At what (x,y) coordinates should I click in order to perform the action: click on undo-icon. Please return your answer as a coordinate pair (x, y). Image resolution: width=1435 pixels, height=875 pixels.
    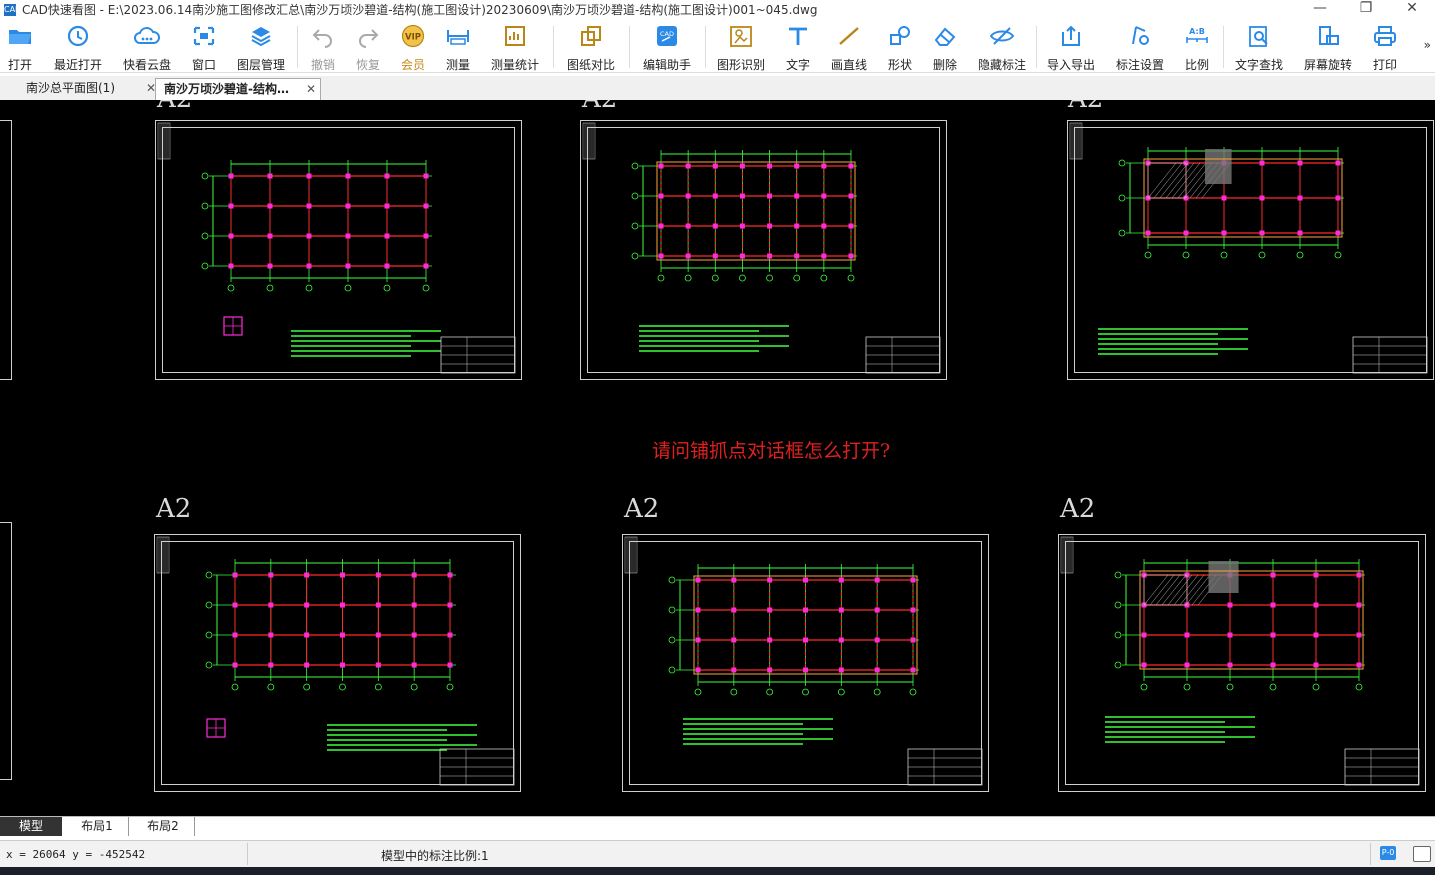
    Looking at the image, I should click on (323, 37).